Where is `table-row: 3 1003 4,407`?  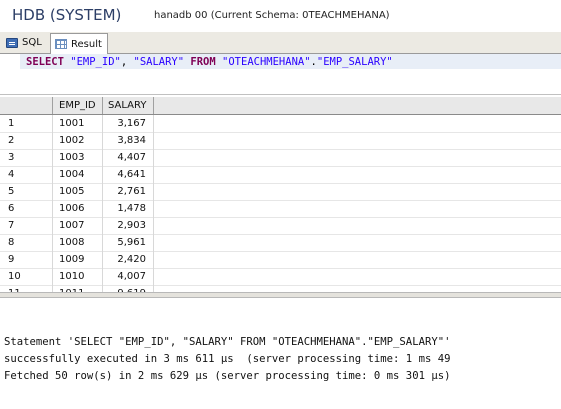 table-row: 3 1003 4,407 is located at coordinates (280, 158).